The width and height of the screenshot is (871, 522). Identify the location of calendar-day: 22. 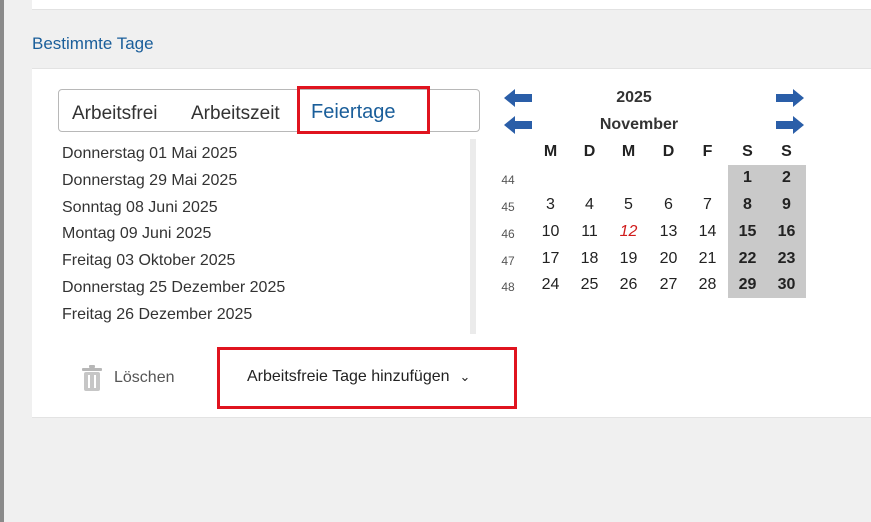
(747, 259).